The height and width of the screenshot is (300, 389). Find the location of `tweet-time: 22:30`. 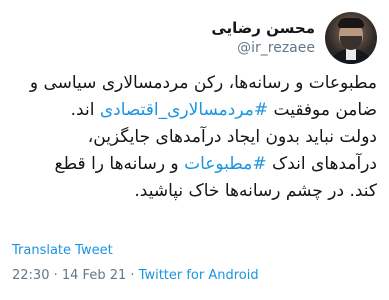

tweet-time: 22:30 is located at coordinates (30, 275).